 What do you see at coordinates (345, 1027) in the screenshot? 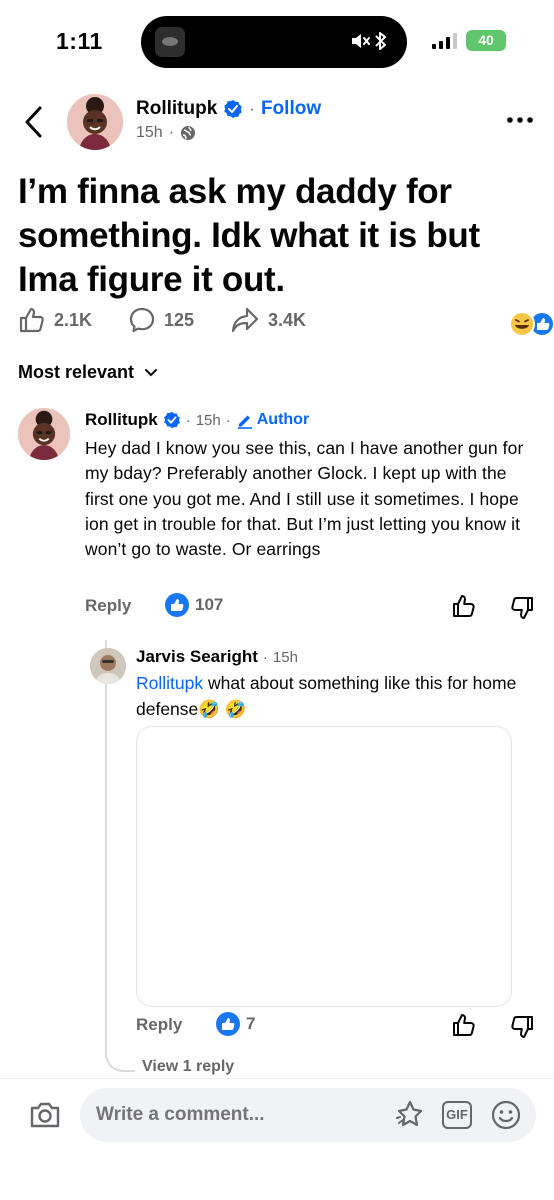
I see `reply-actions: Reply 7` at bounding box center [345, 1027].